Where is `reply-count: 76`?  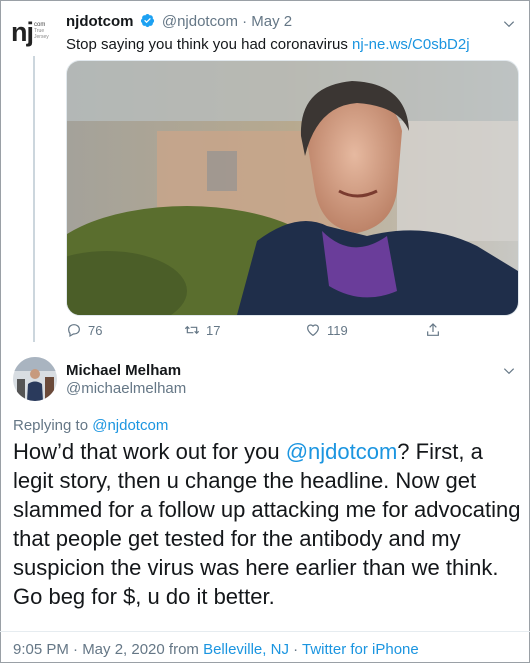
reply-count: 76 is located at coordinates (95, 330).